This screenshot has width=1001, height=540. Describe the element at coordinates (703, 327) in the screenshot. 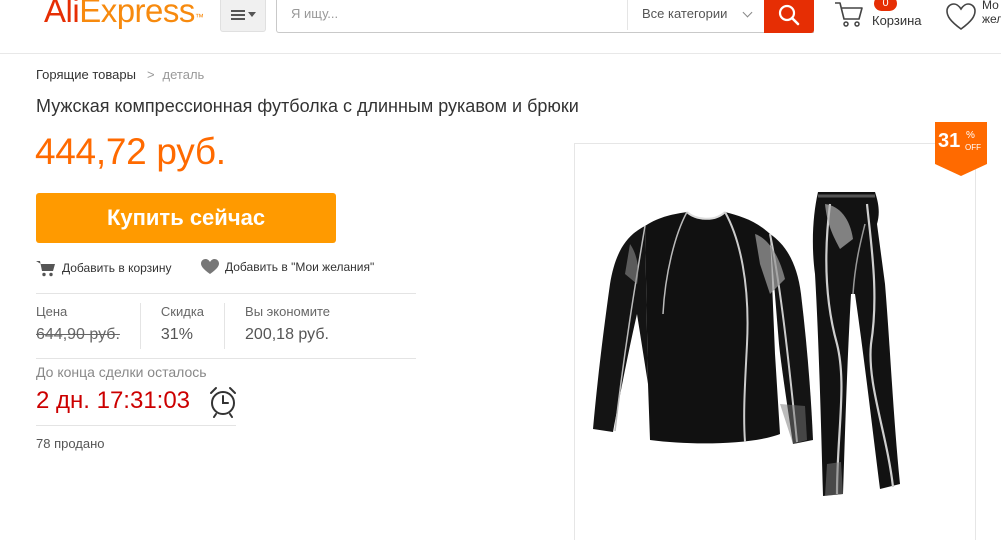

I see `compression-shirt-image` at that location.